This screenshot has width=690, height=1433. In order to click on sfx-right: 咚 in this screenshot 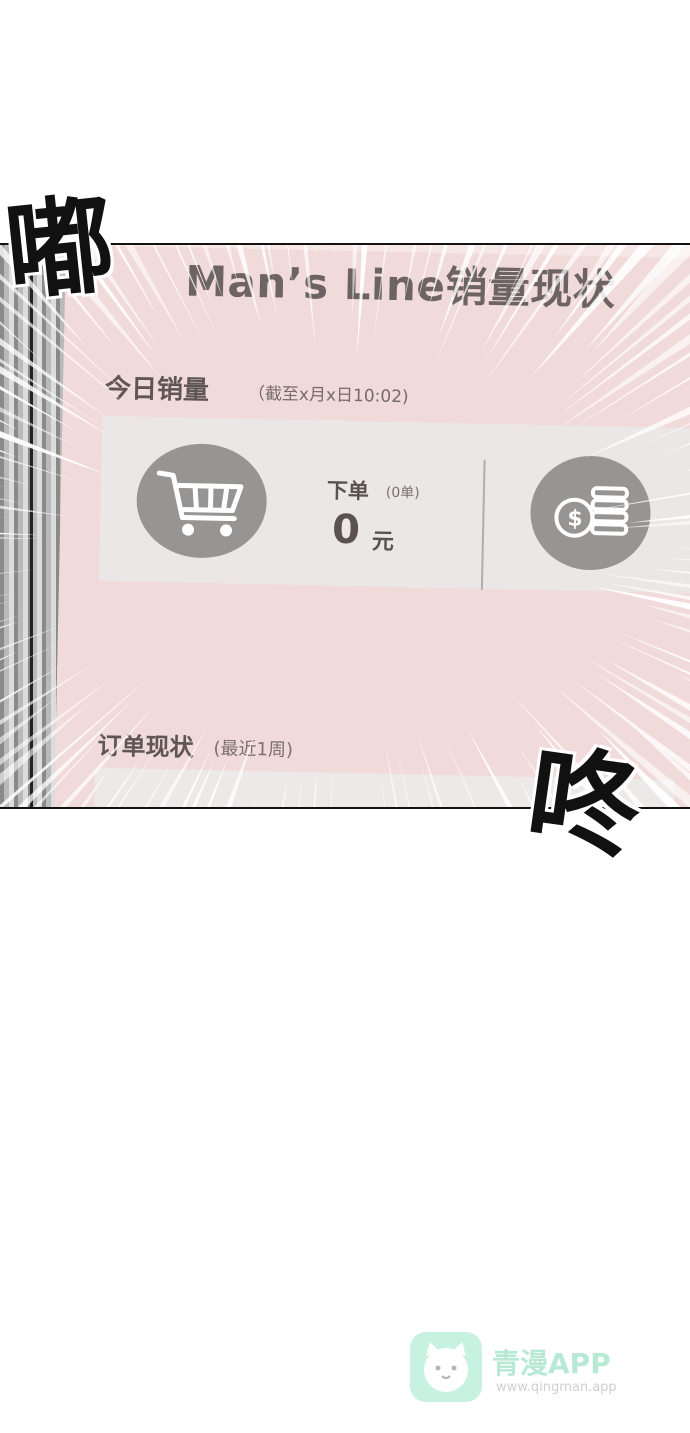, I will do `click(584, 804)`.